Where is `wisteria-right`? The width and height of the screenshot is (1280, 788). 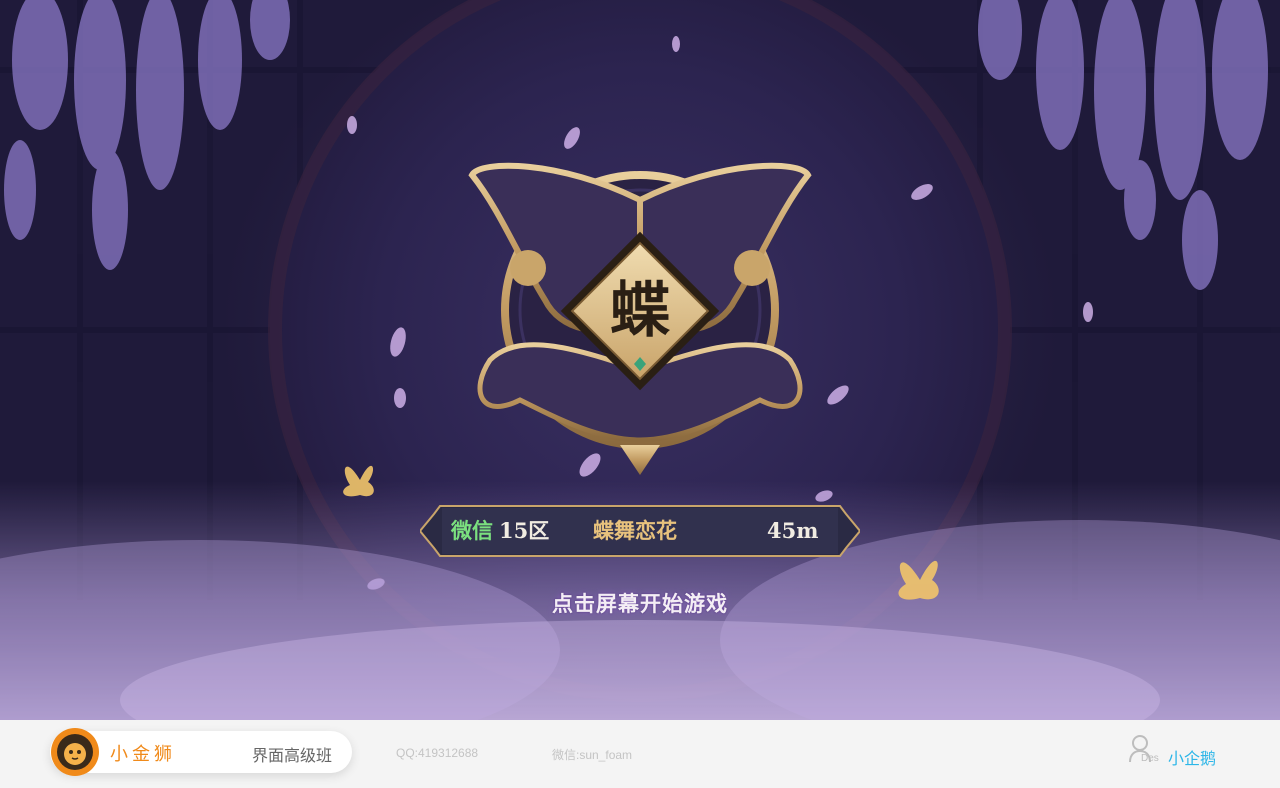
wisteria-right is located at coordinates (1123, 145).